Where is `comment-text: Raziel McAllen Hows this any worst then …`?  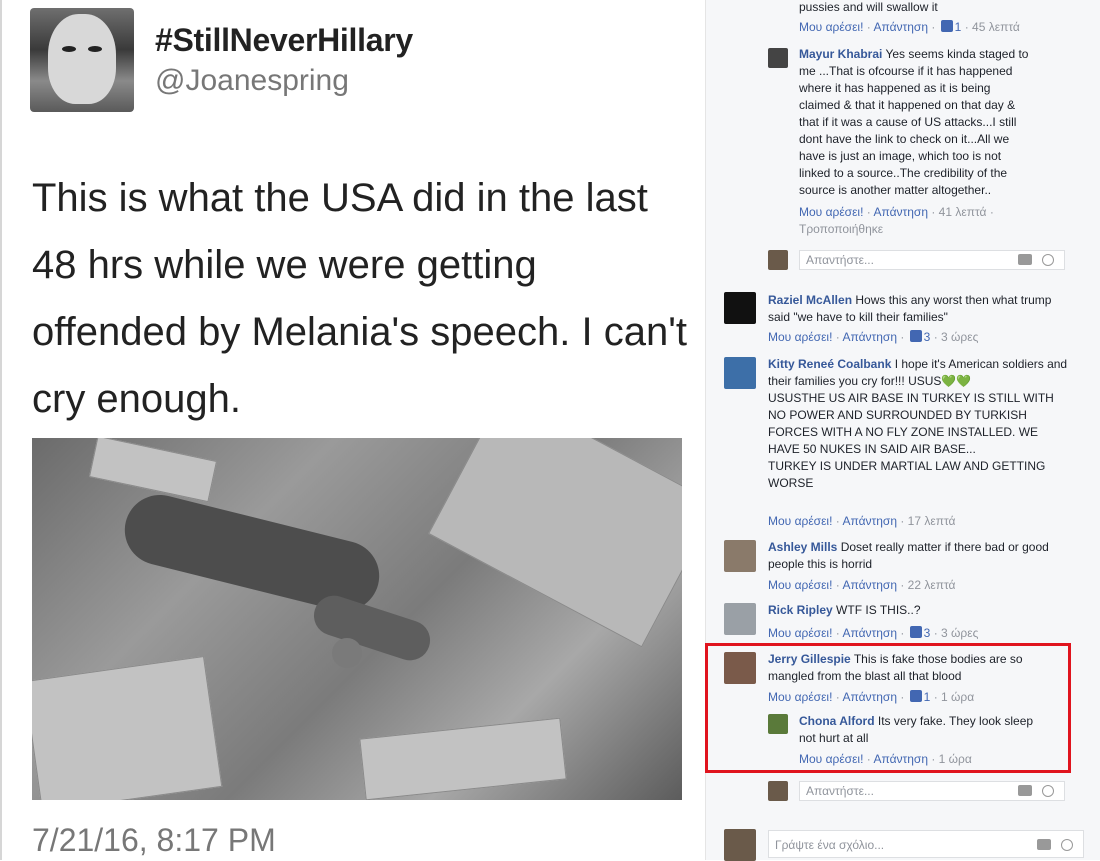 comment-text: Raziel McAllen Hows this any worst then … is located at coordinates (913, 309).